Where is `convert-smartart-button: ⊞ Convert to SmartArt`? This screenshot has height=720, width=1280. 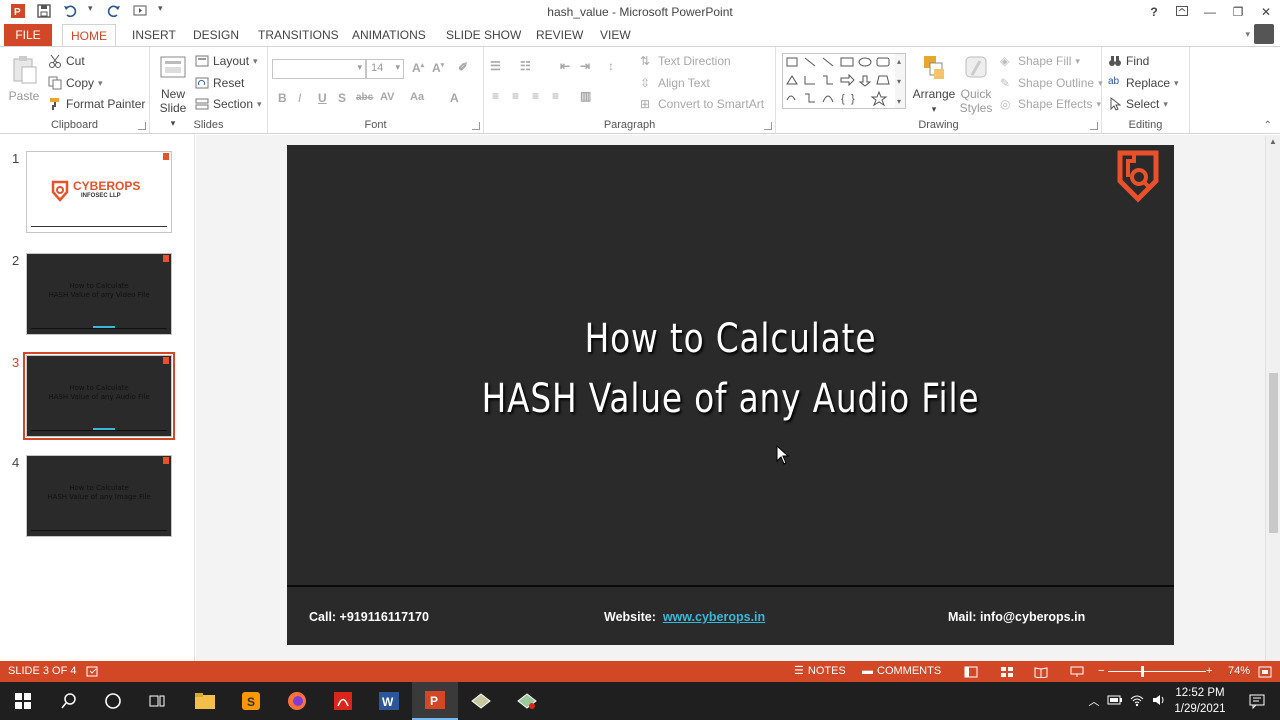 convert-smartart-button: ⊞ Convert to SmartArt is located at coordinates (702, 104).